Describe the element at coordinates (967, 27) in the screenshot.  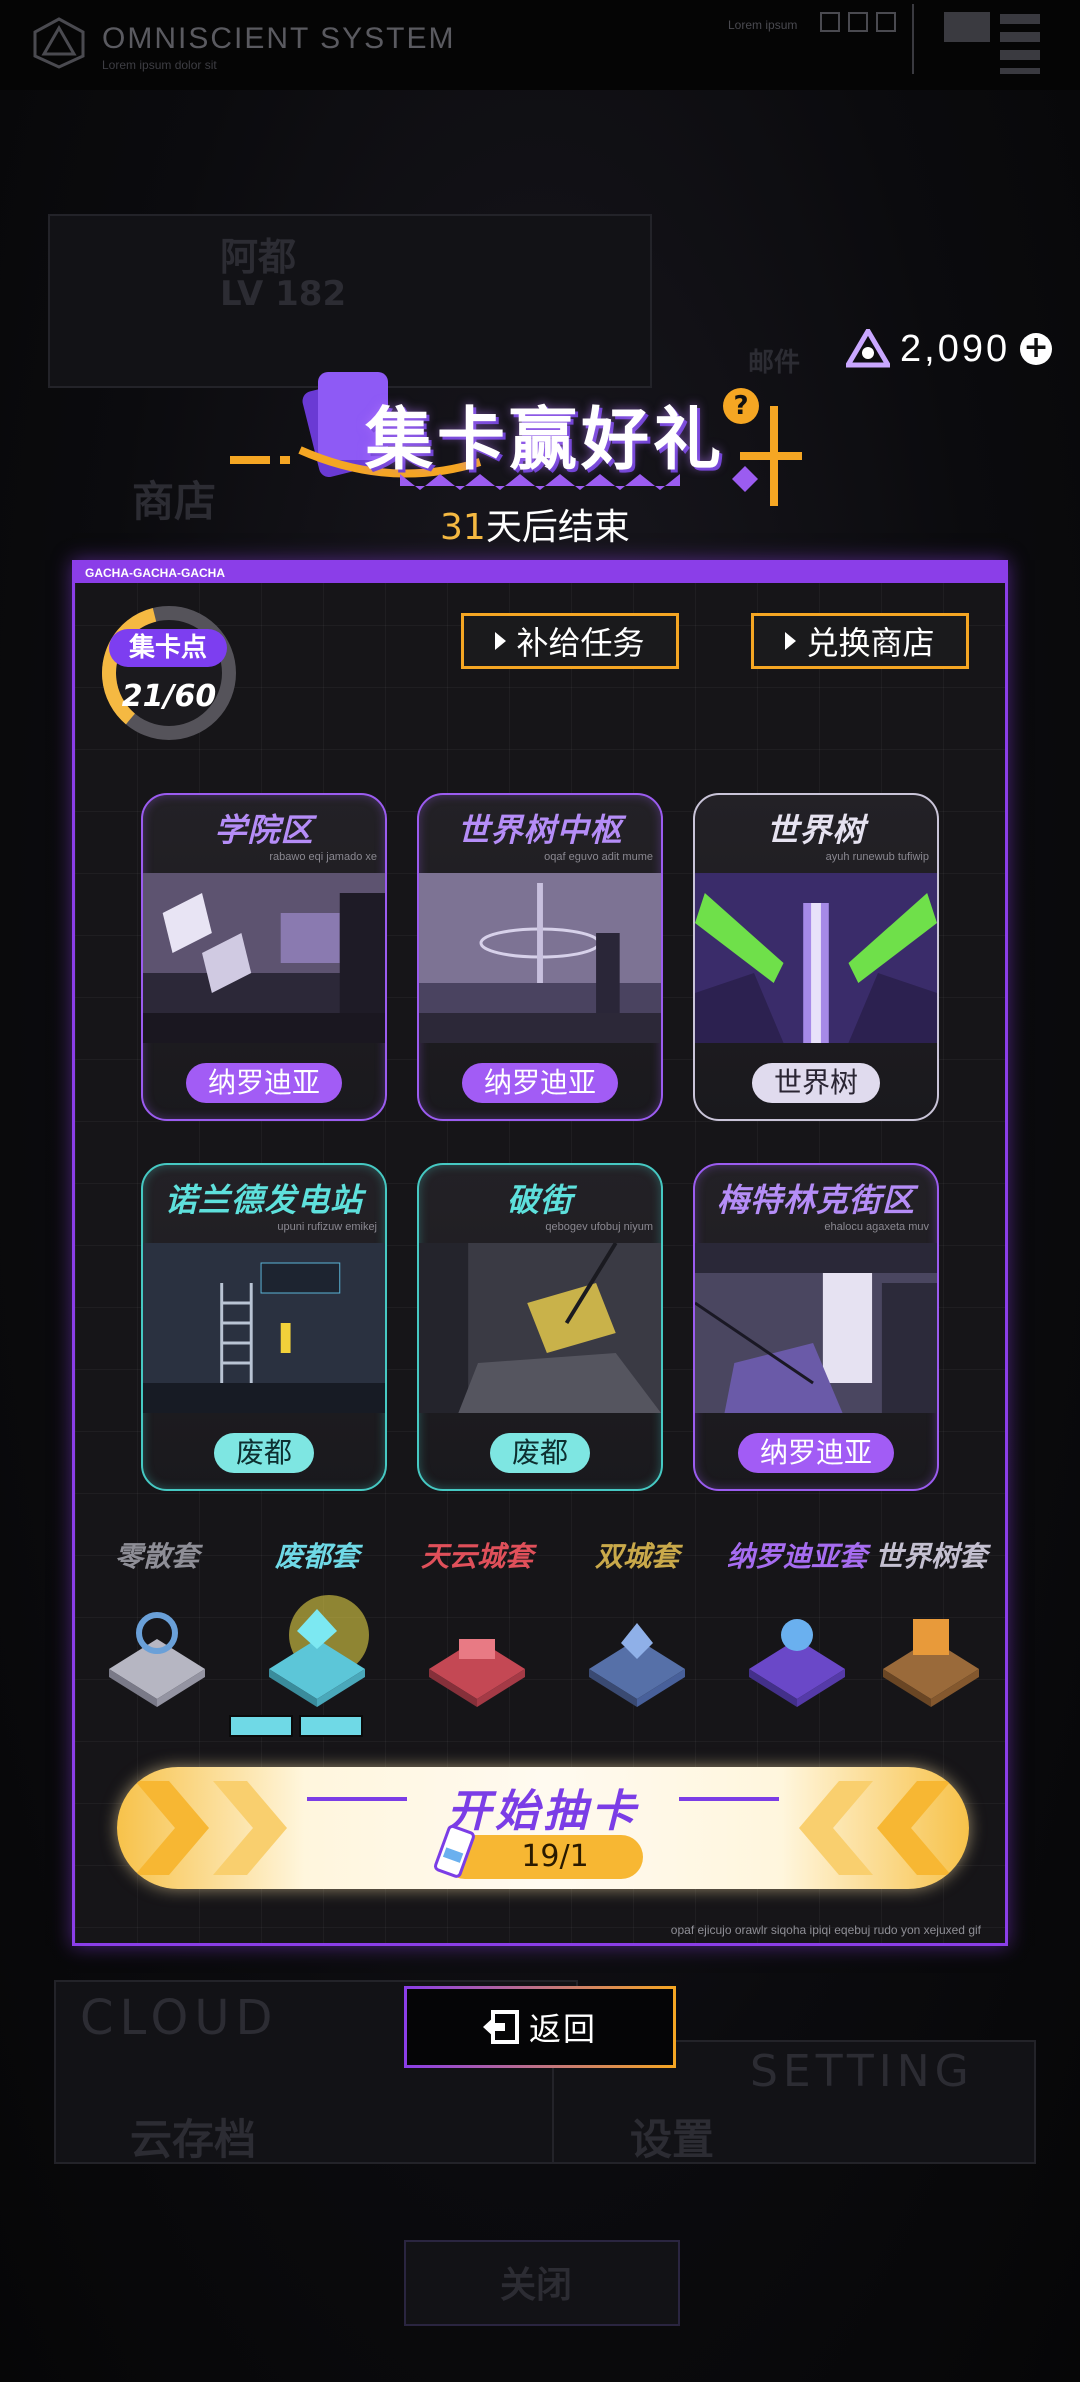
I see `panel-icon` at that location.